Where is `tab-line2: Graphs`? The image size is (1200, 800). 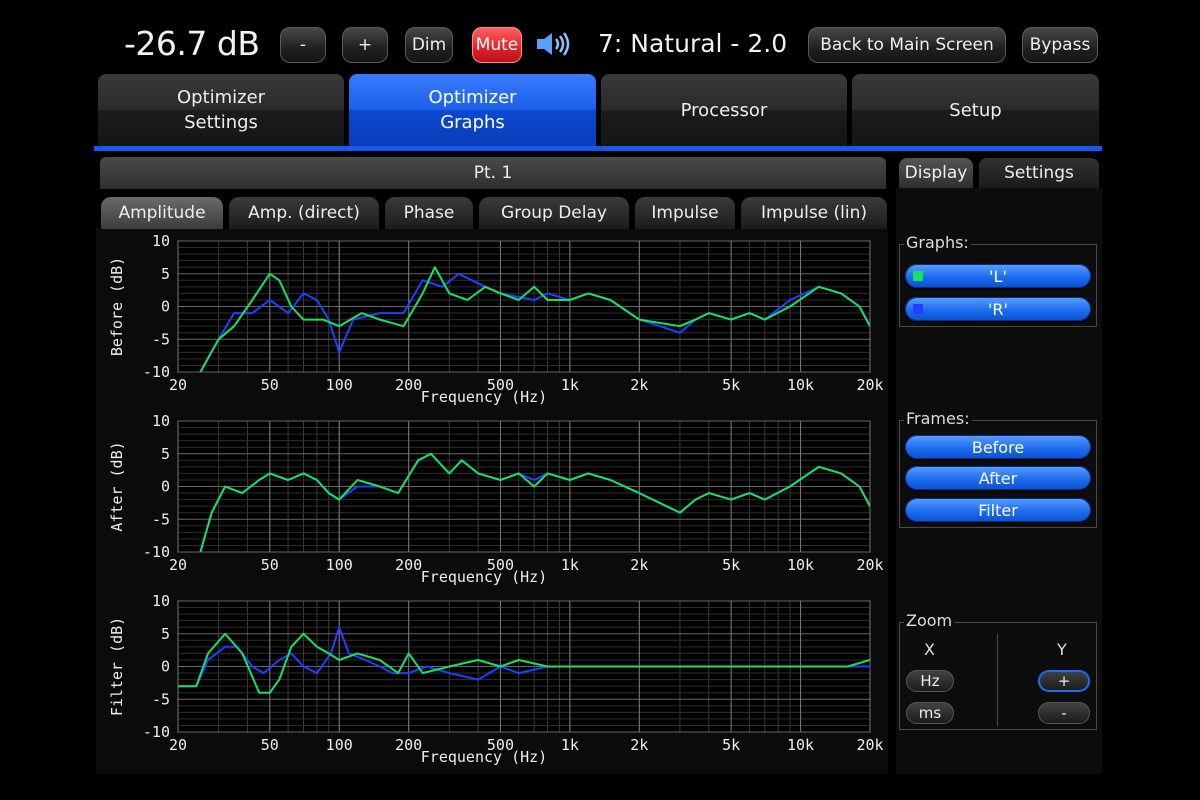 tab-line2: Graphs is located at coordinates (472, 122).